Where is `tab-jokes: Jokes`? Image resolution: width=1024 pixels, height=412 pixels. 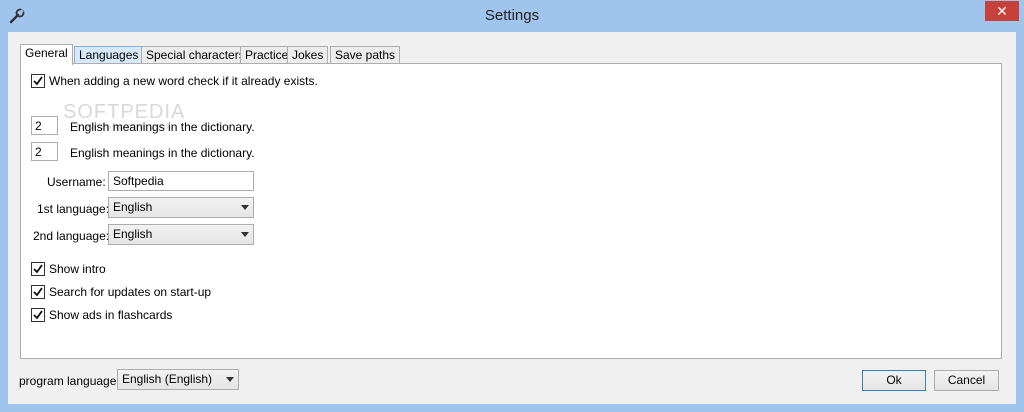 tab-jokes: Jokes is located at coordinates (308, 55).